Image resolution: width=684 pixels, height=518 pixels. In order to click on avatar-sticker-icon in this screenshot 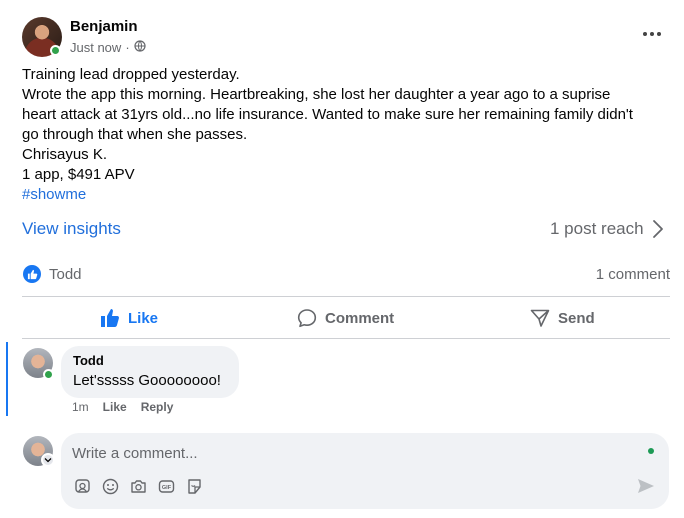, I will do `click(82, 486)`.